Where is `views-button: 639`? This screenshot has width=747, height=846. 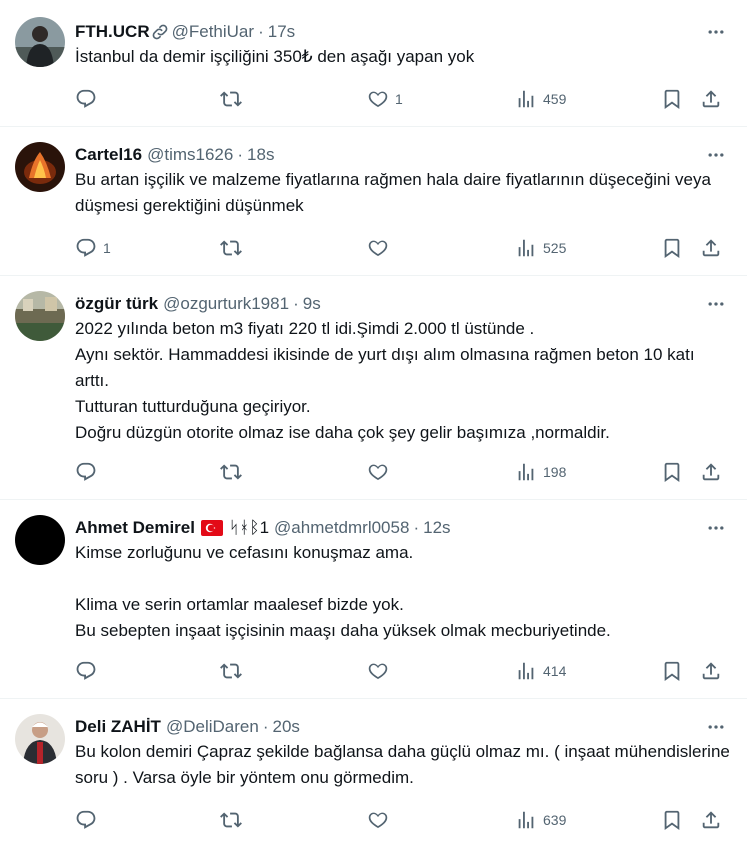
views-button: 639 is located at coordinates (540, 820).